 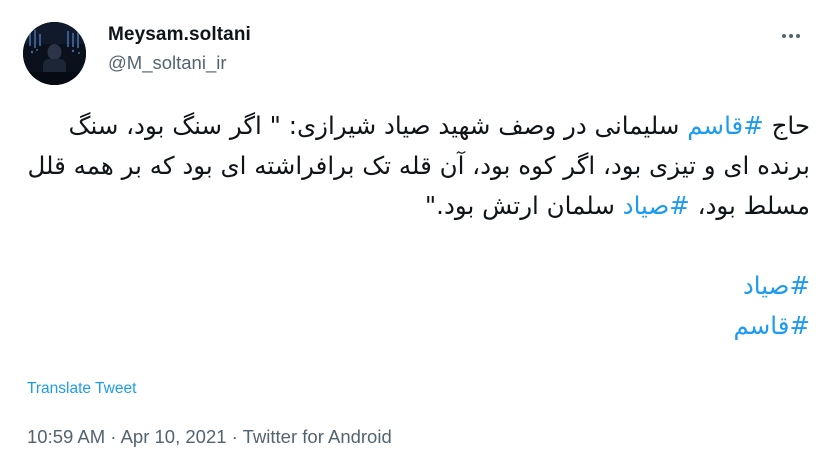 What do you see at coordinates (179, 35) in the screenshot?
I see `display-name: Meysam.soltani` at bounding box center [179, 35].